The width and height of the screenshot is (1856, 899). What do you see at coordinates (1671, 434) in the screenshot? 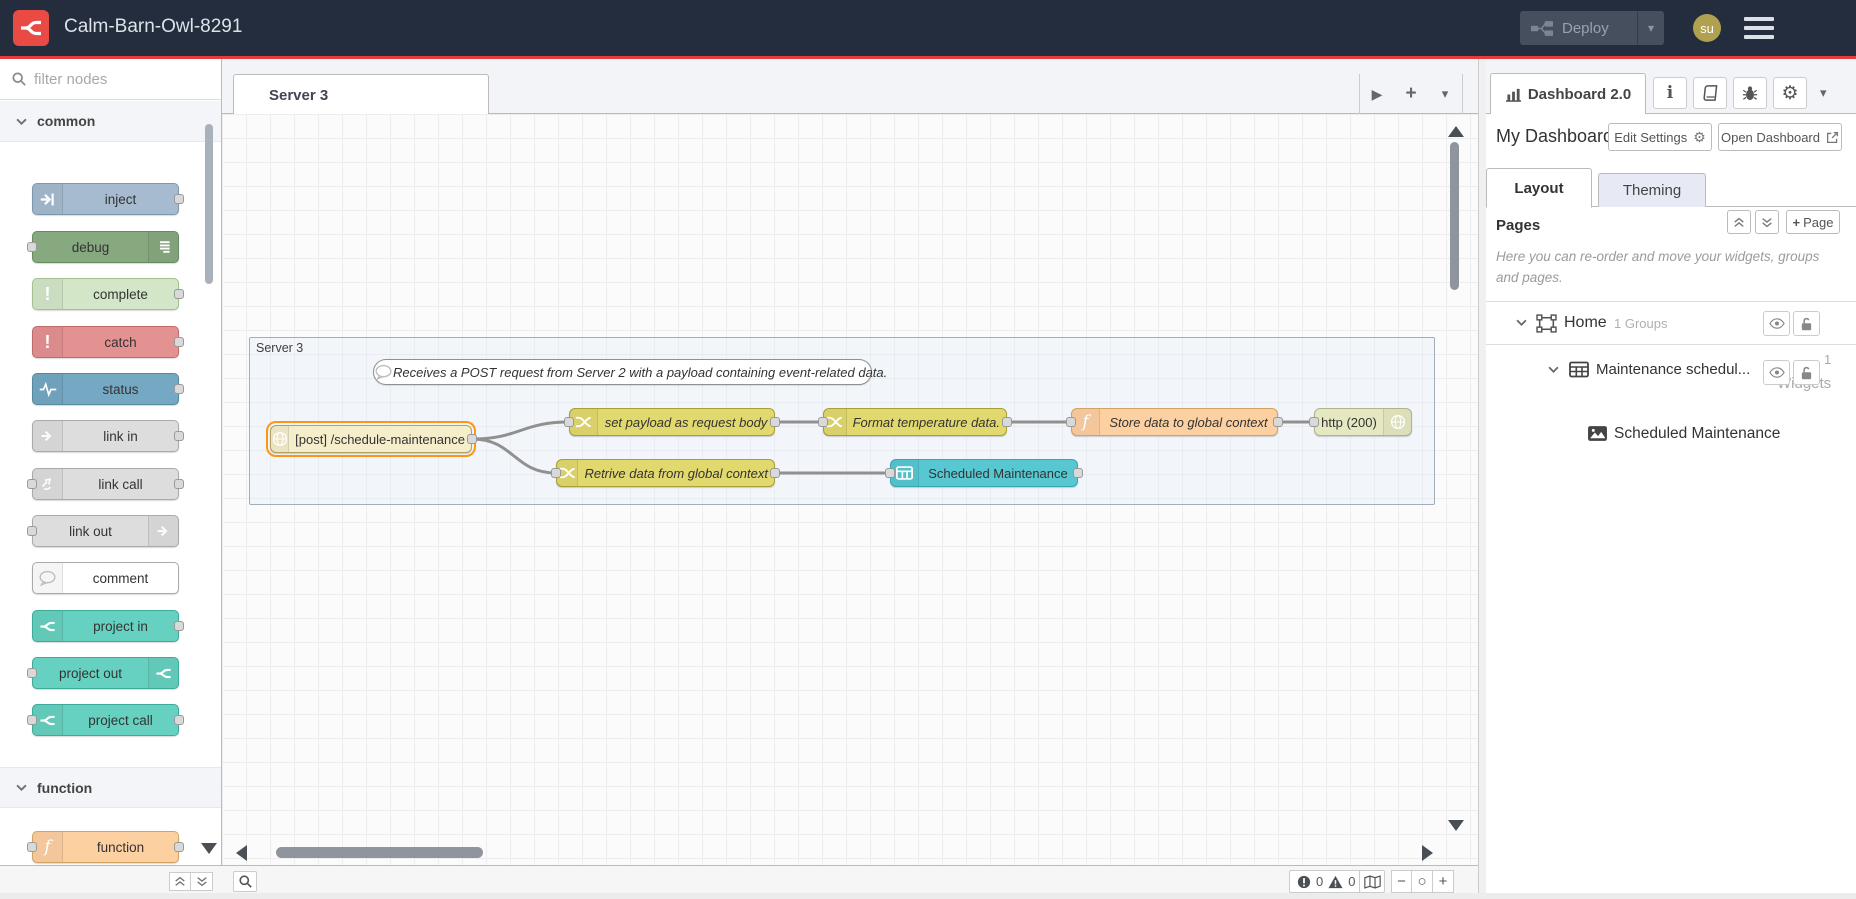
I see `tree-row-widget-scheduled-maintenance: Scheduled Maintenance` at bounding box center [1671, 434].